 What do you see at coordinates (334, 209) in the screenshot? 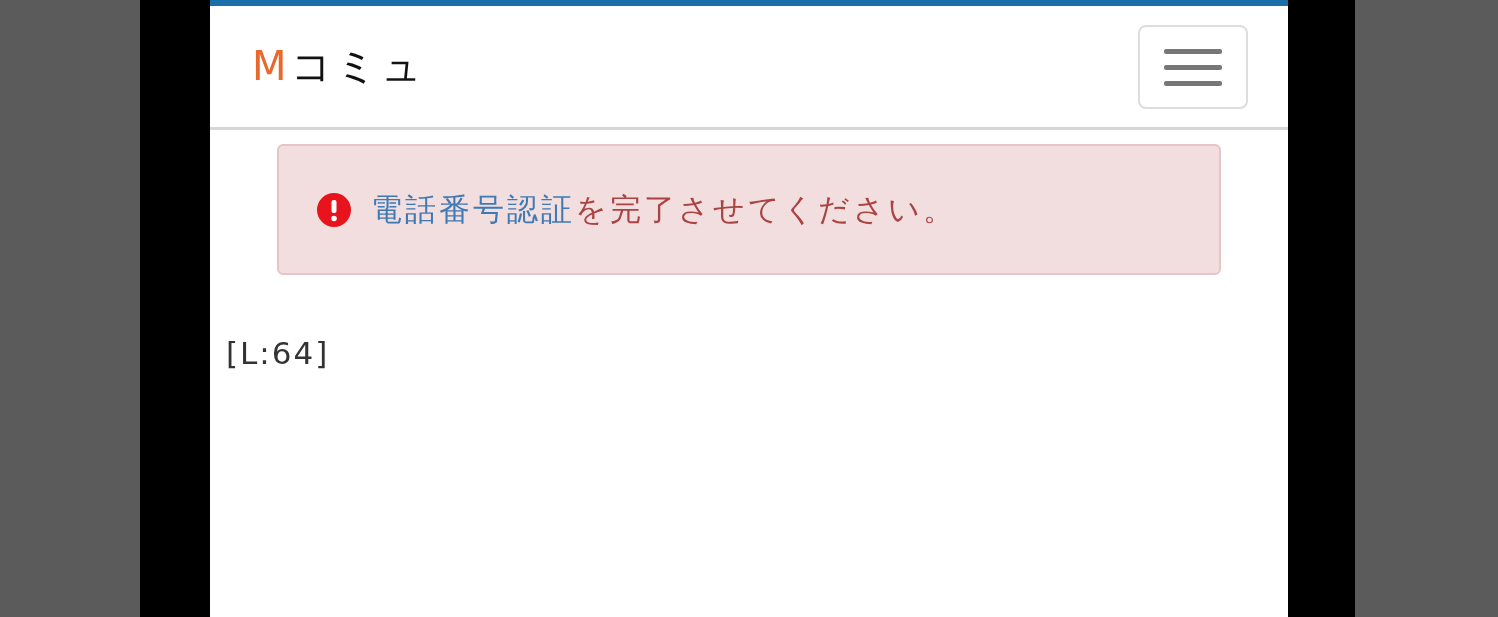
I see `error-icon` at bounding box center [334, 209].